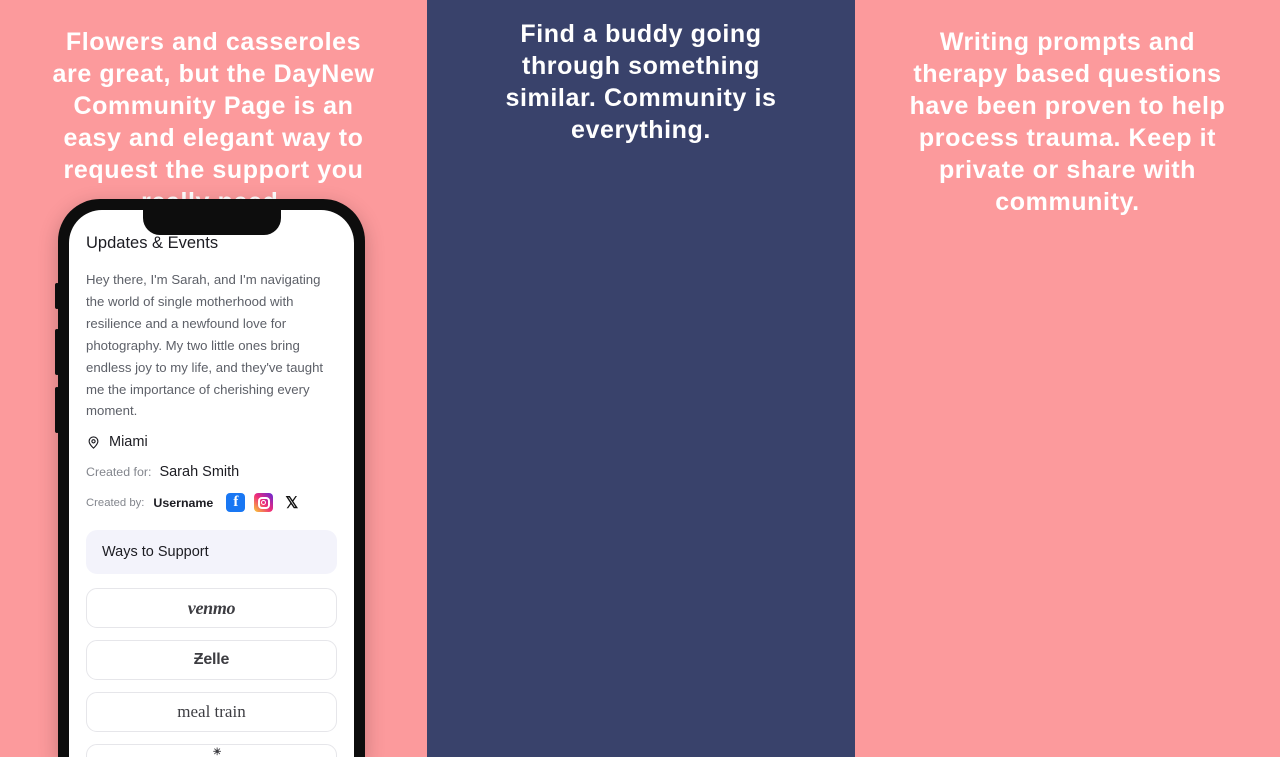  What do you see at coordinates (217, 752) in the screenshot?
I see `sunburst-icon: ☀` at bounding box center [217, 752].